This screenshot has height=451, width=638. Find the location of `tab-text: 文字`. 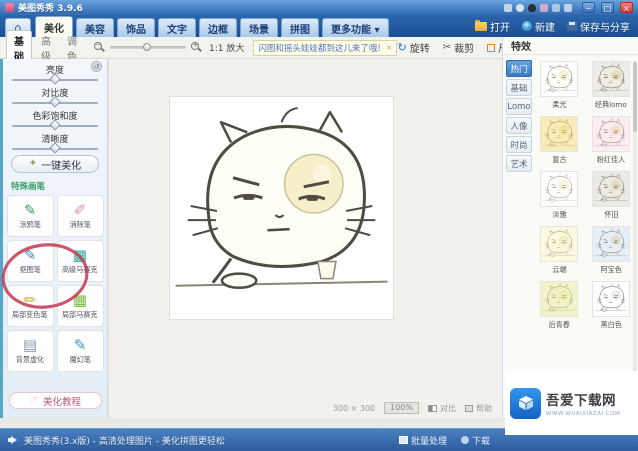

tab-text: 文字 is located at coordinates (177, 27).